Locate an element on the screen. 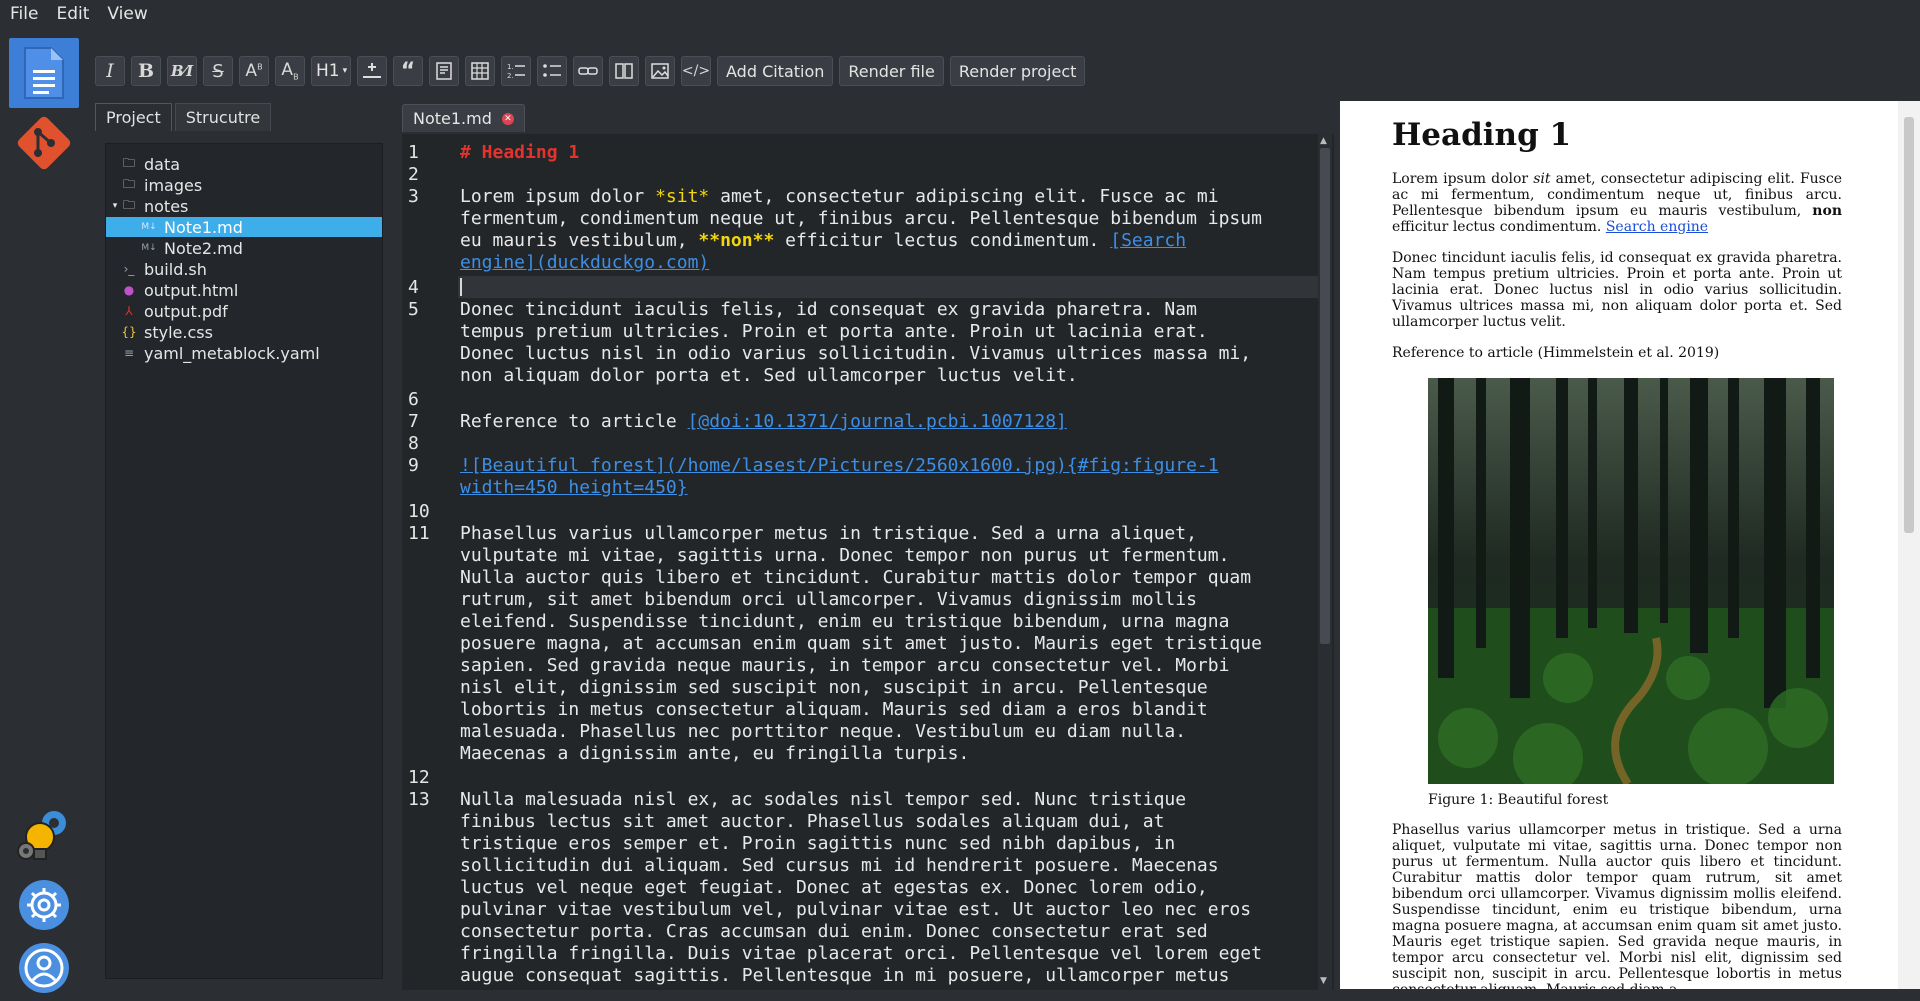 This screenshot has width=1920, height=1001. numbered-list-icon: 1.2. is located at coordinates (516, 71).